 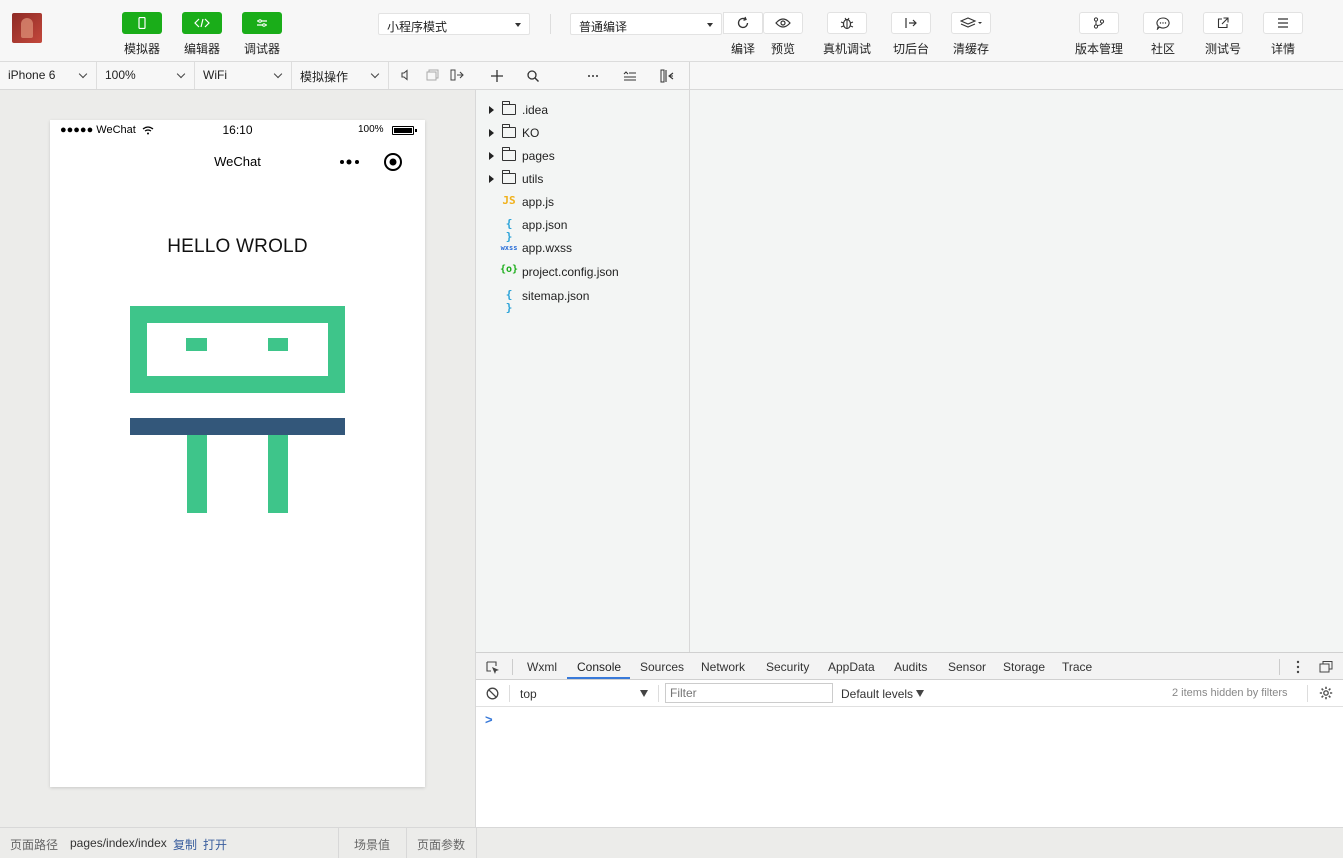 I want to click on menu-icon, so click(x=1283, y=23).